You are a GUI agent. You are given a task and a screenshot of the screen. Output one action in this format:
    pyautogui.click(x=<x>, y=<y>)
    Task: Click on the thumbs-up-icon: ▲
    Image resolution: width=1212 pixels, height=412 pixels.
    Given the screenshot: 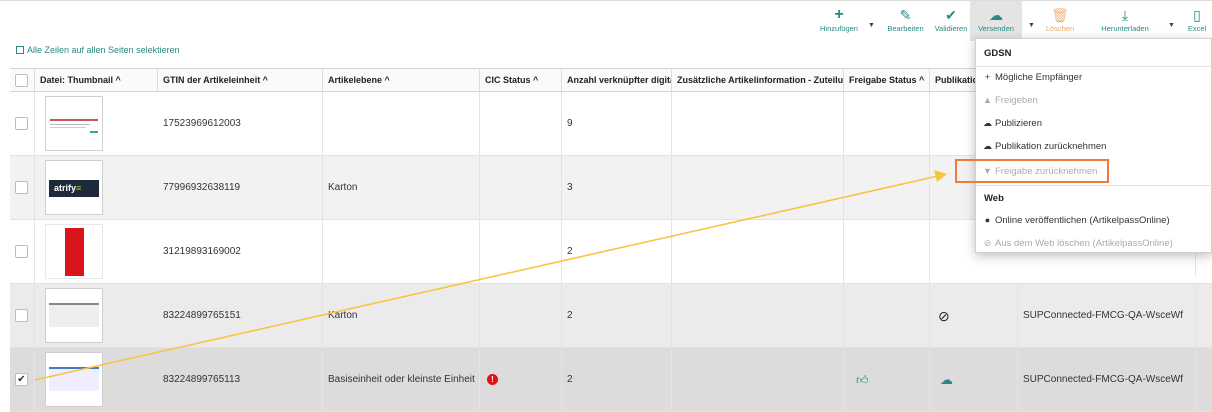 What is the action you would take?
    pyautogui.click(x=987, y=100)
    